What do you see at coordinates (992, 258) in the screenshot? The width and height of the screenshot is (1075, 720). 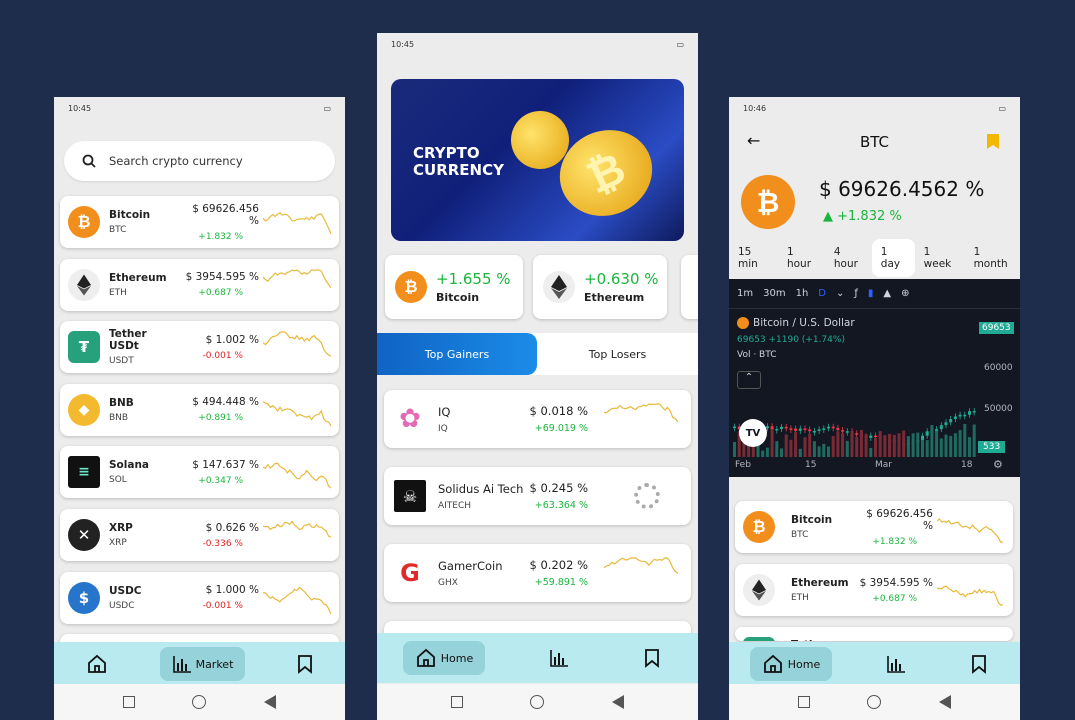 I see `range-option: 1 month` at bounding box center [992, 258].